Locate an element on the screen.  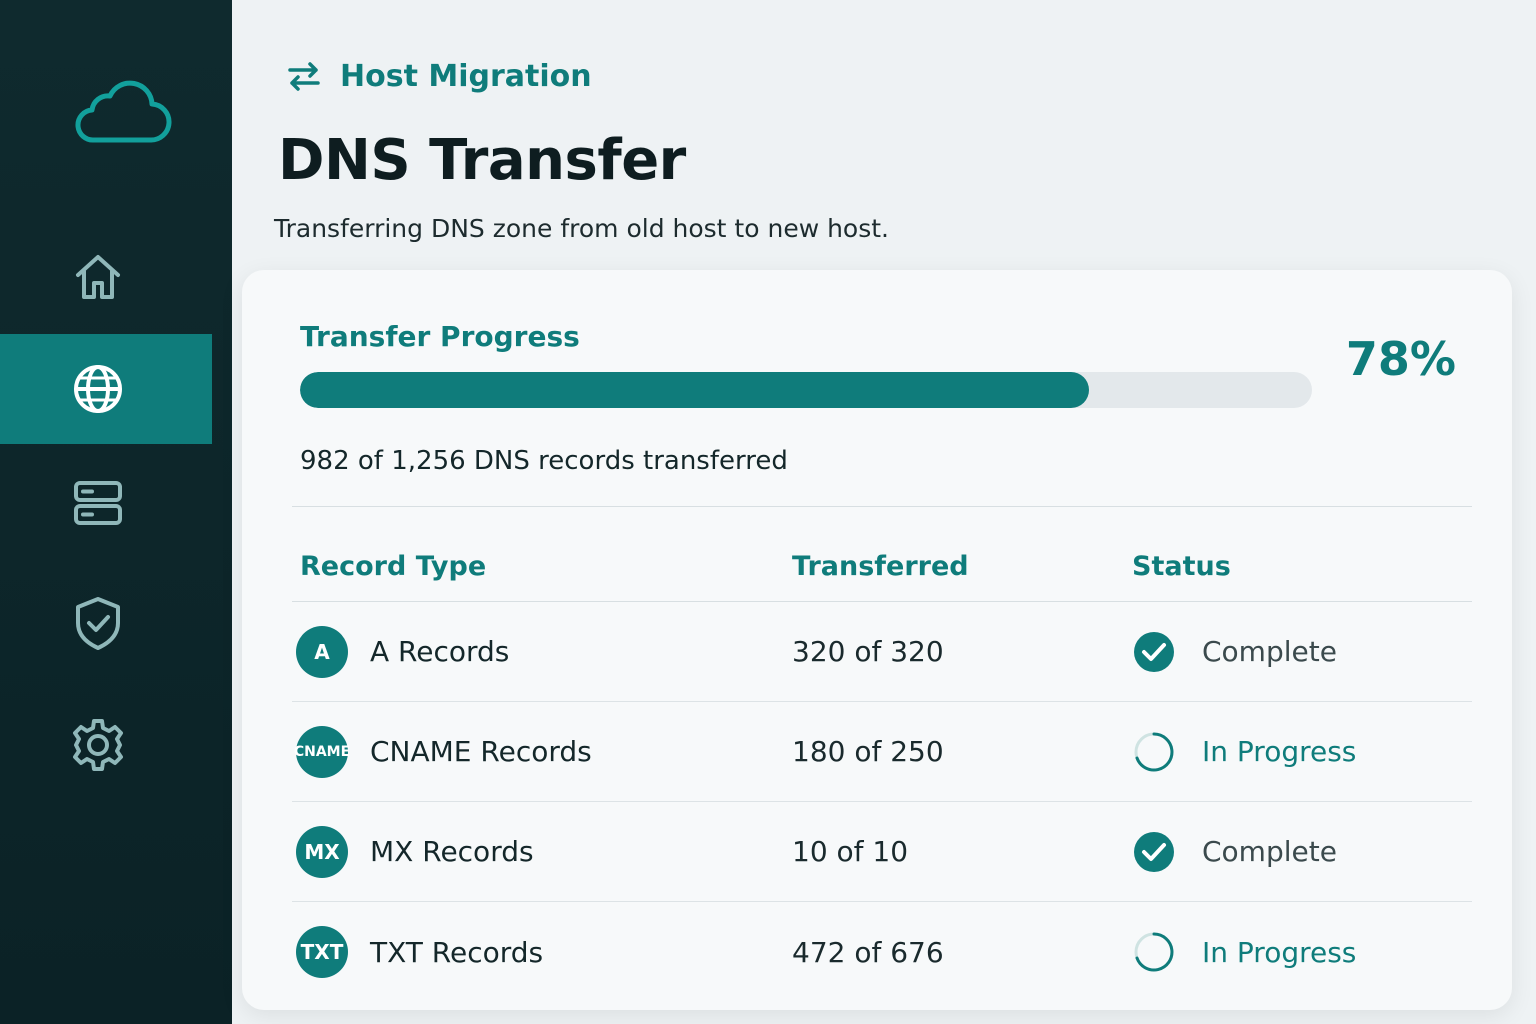
progress-label: Transfer Progress is located at coordinates (440, 336).